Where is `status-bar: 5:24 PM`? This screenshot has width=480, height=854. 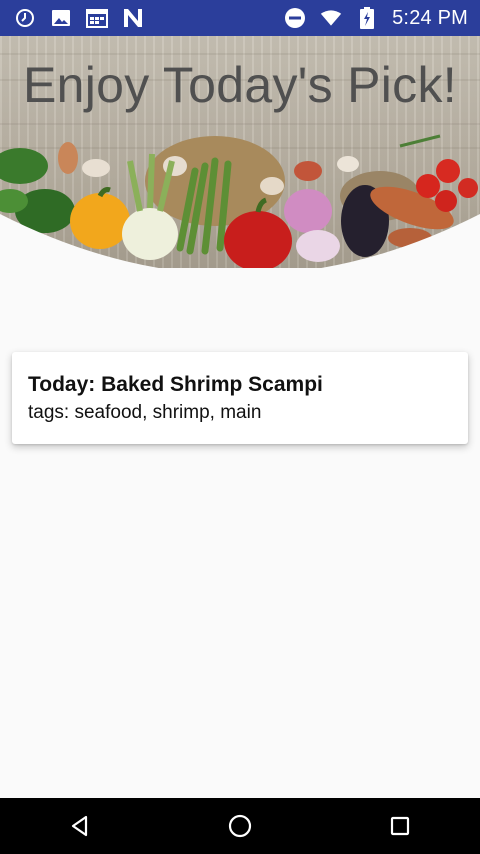
status-bar: 5:24 PM is located at coordinates (240, 18).